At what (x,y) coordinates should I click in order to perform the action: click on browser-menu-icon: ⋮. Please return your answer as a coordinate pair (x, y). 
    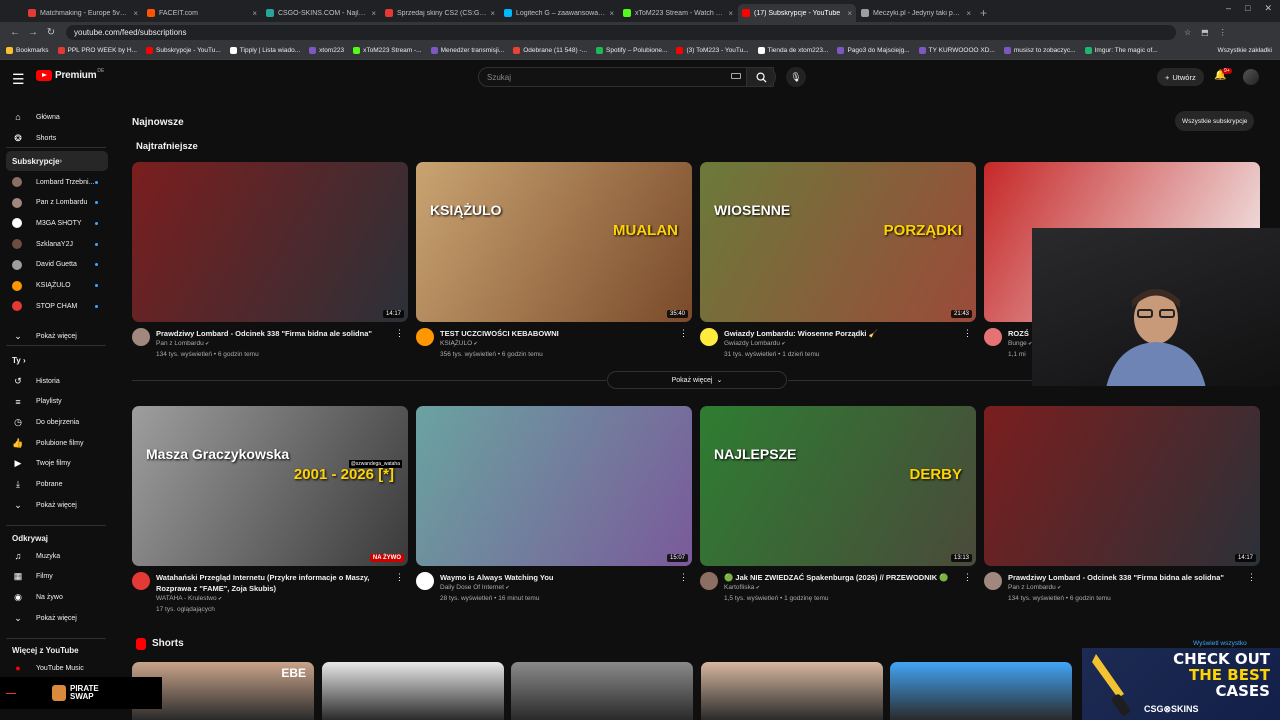
    Looking at the image, I should click on (1223, 32).